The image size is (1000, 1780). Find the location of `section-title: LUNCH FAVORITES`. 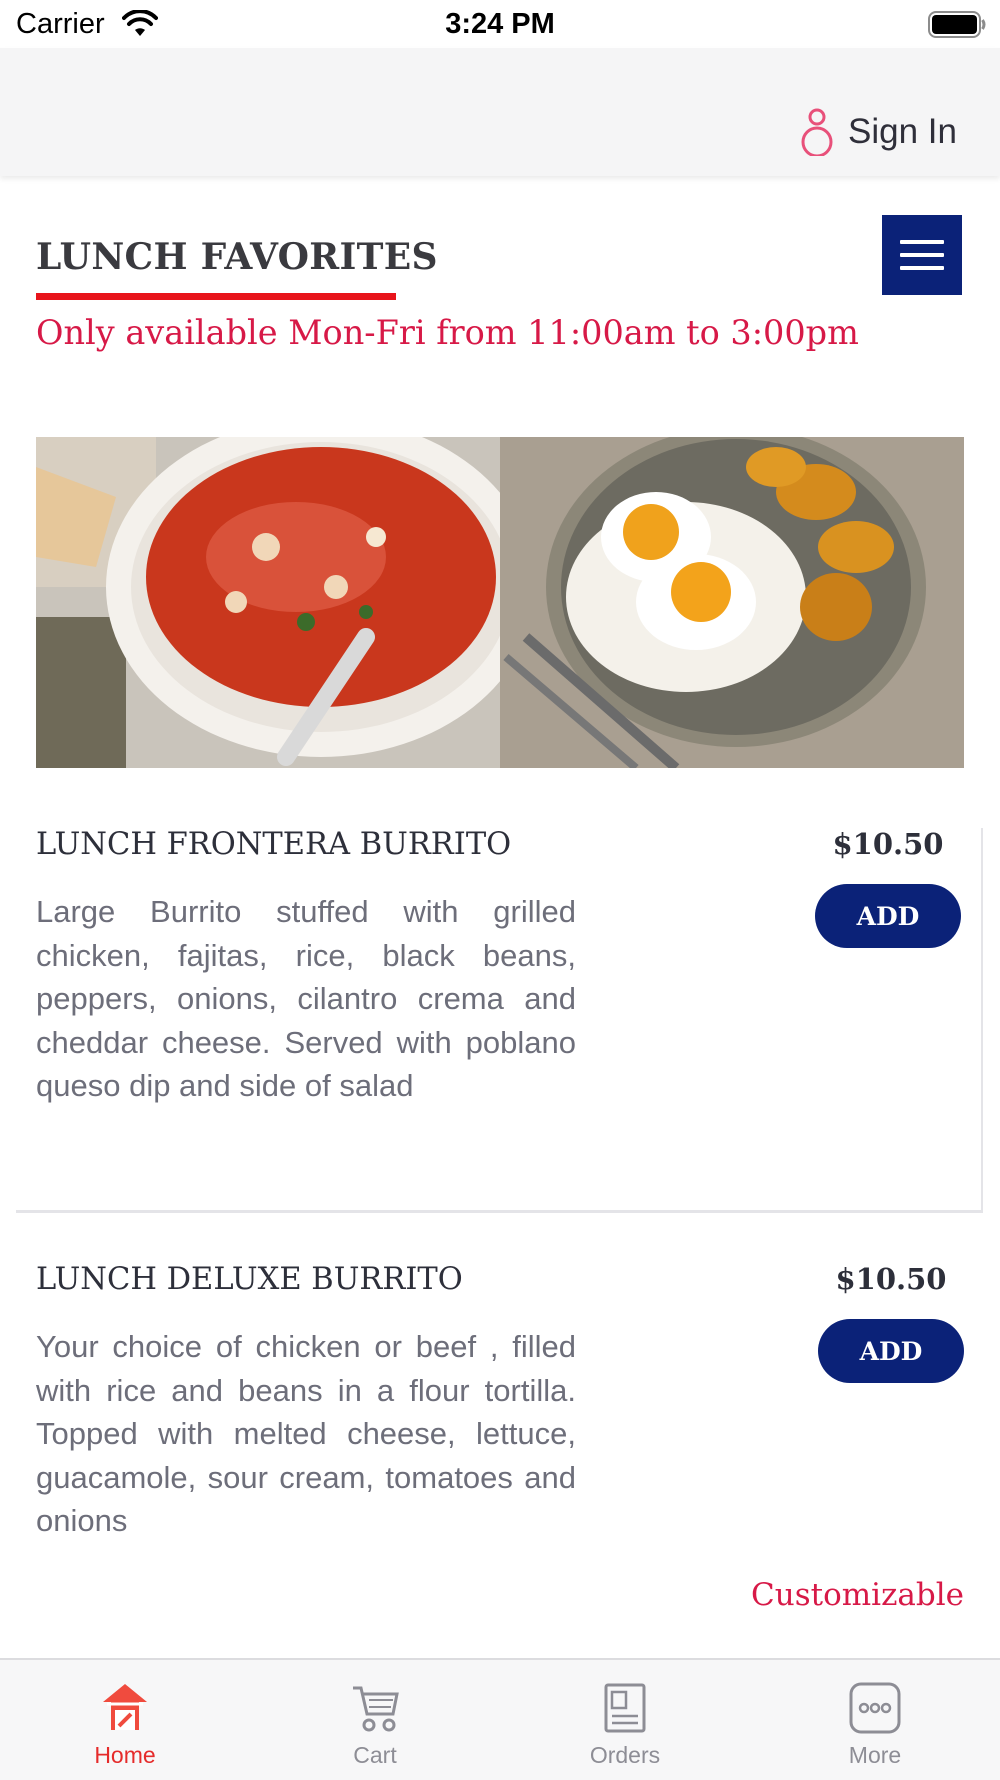

section-title: LUNCH FAVORITES is located at coordinates (237, 257).